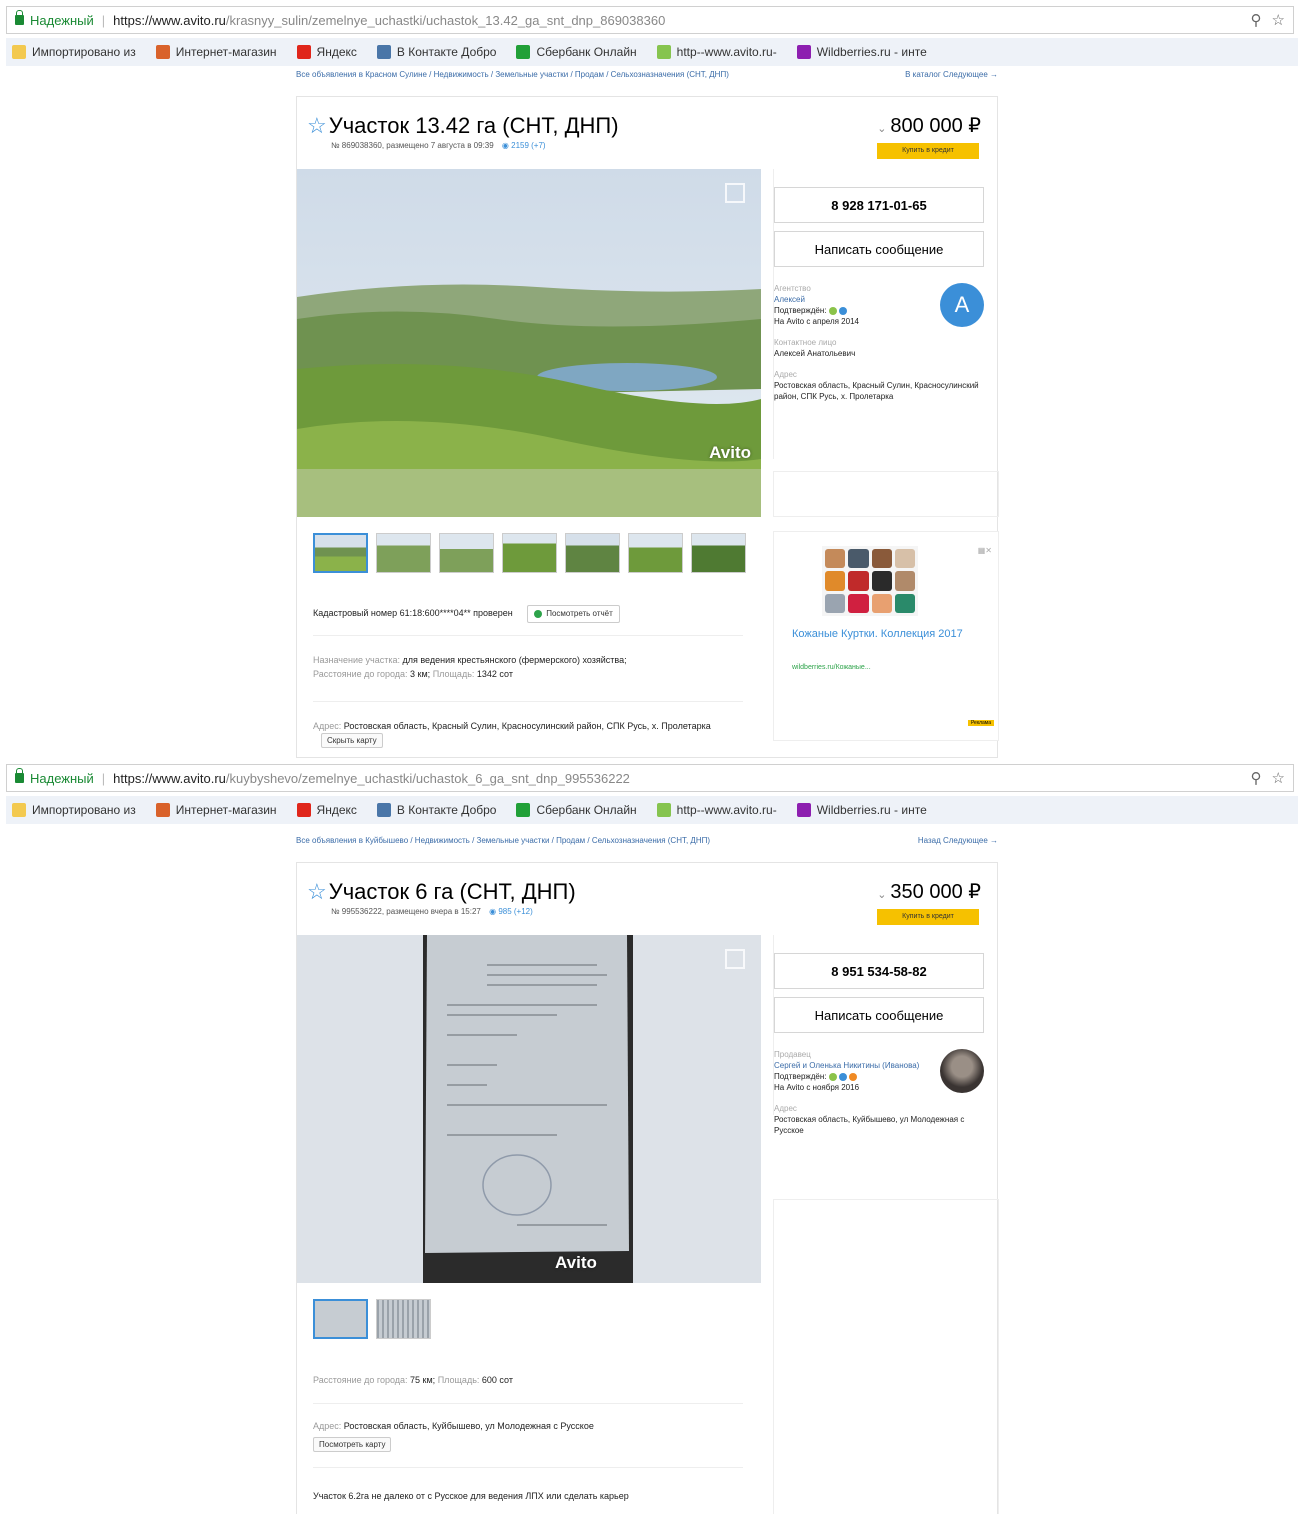 The height and width of the screenshot is (1514, 1298). I want to click on verified-label: Подтверждён:, so click(800, 1076).